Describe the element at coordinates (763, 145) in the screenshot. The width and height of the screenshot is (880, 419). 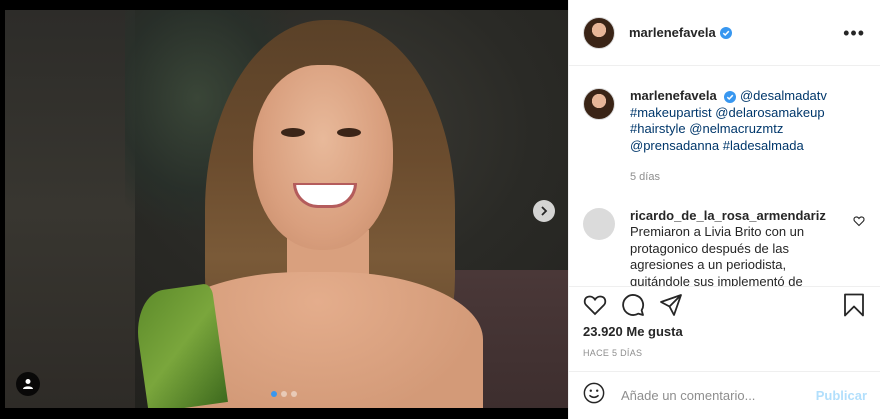
I see `caption-hashtag: #ladesalmada` at that location.